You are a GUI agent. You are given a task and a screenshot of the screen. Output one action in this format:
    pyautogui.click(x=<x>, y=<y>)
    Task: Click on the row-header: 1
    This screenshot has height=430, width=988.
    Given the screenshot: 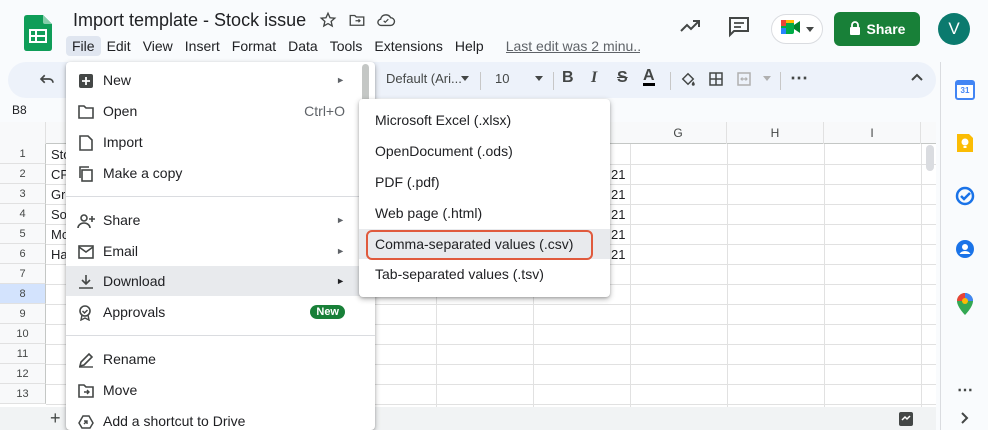 What is the action you would take?
    pyautogui.click(x=23, y=154)
    